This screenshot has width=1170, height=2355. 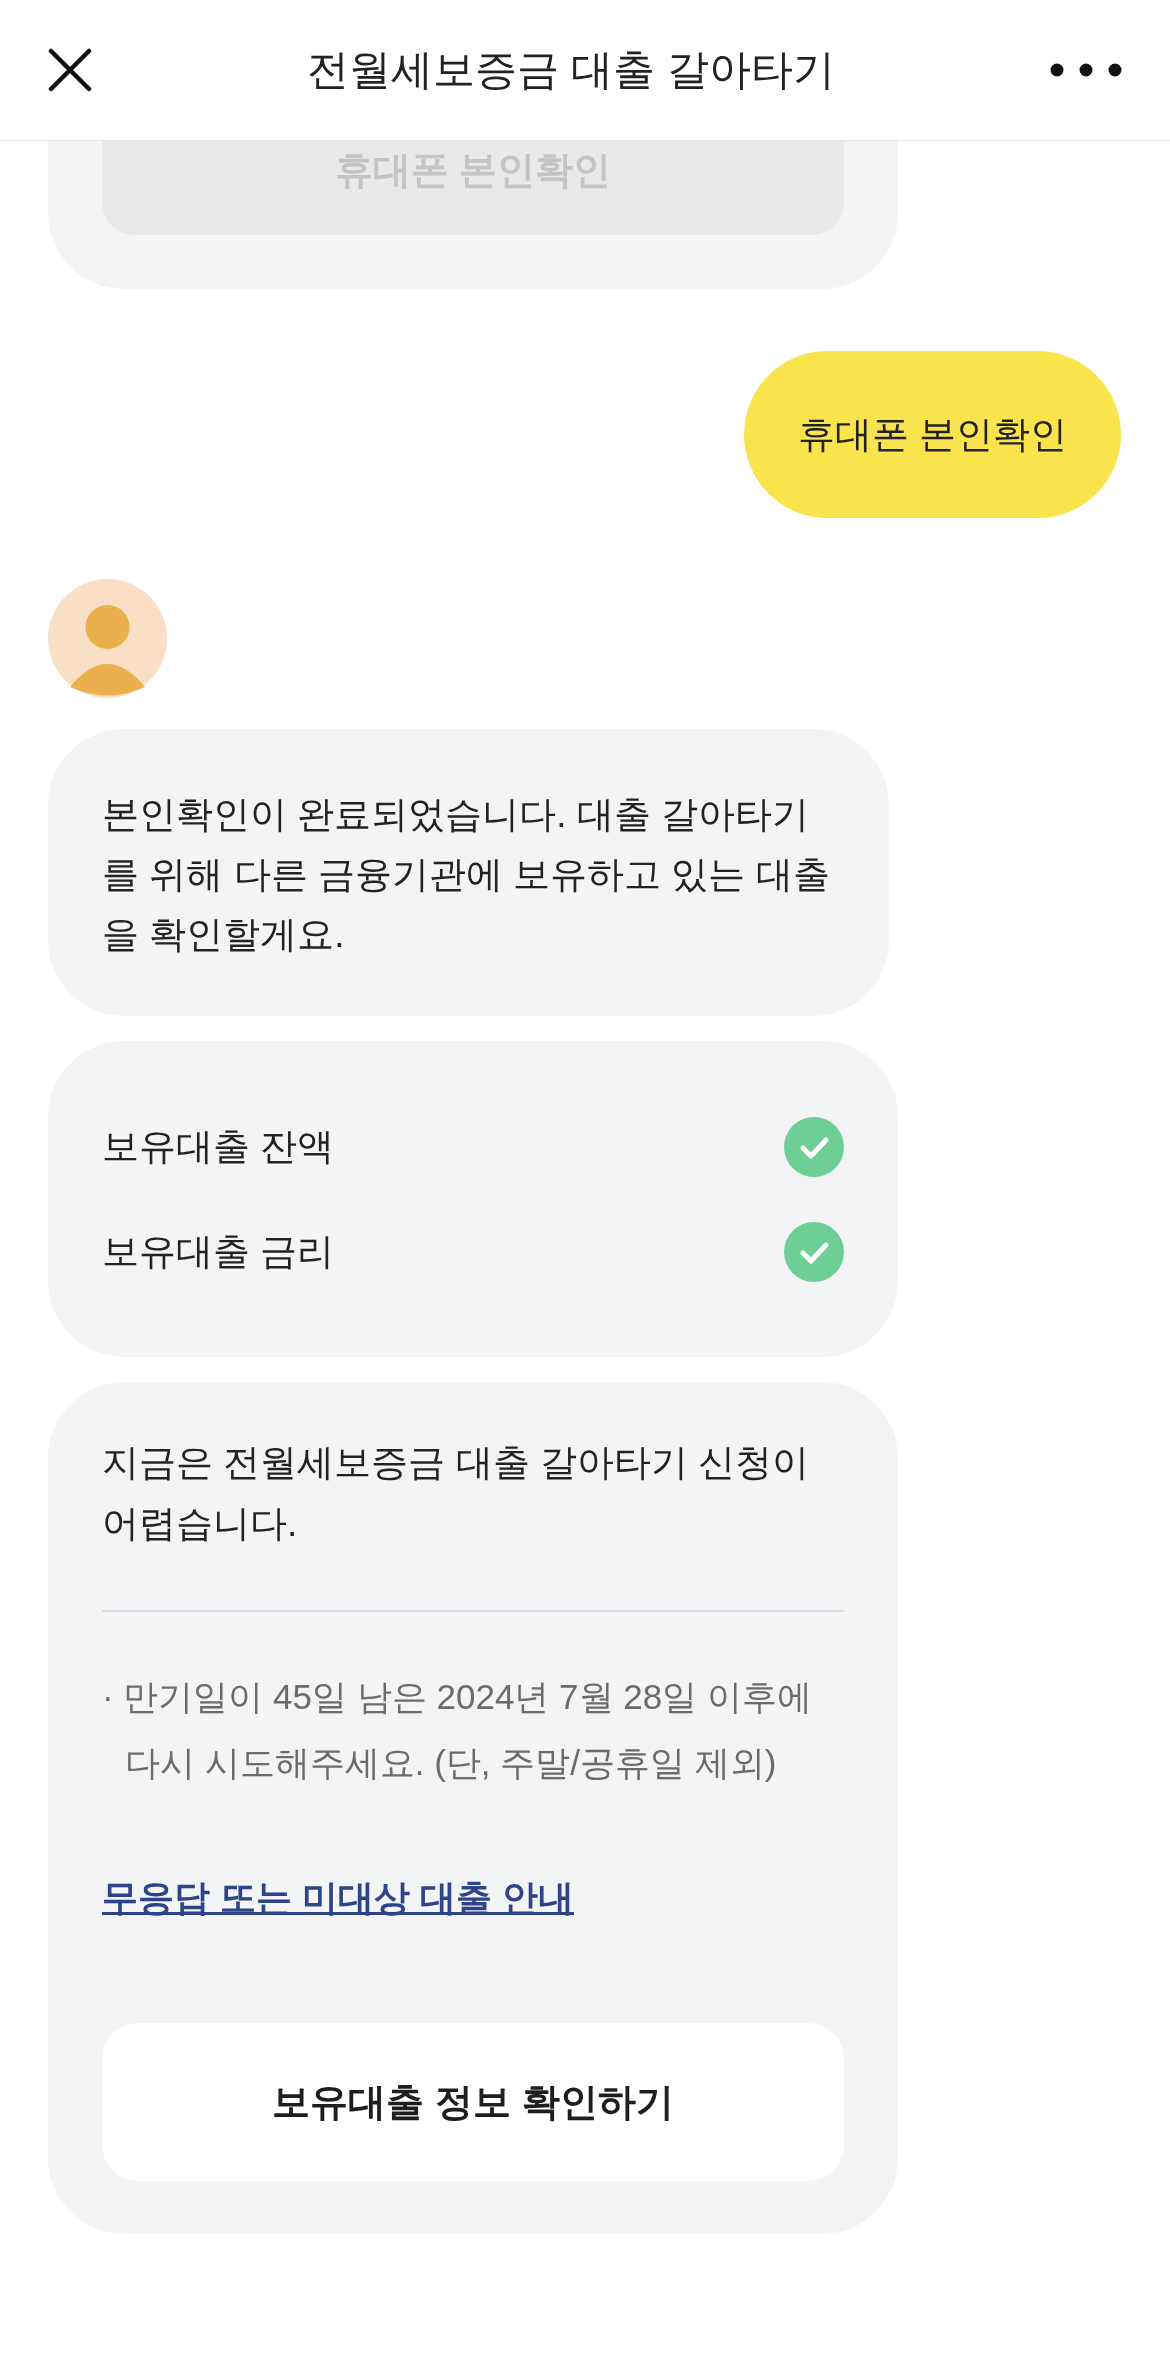 I want to click on notice-note: · 만기일이 45일 남은 2024년 7월 28일 이후에 다시 시도해주세요. (단, 주말/공휴일 제외), so click(x=457, y=1730).